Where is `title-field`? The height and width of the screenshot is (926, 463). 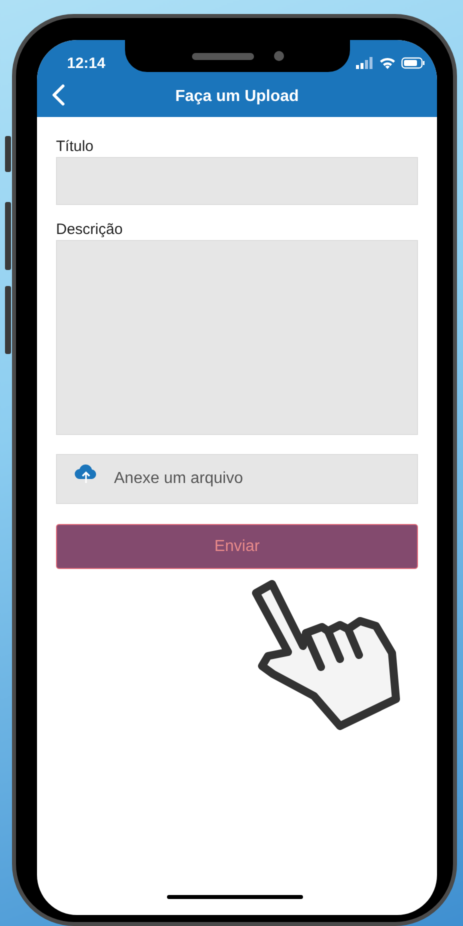
title-field is located at coordinates (237, 181).